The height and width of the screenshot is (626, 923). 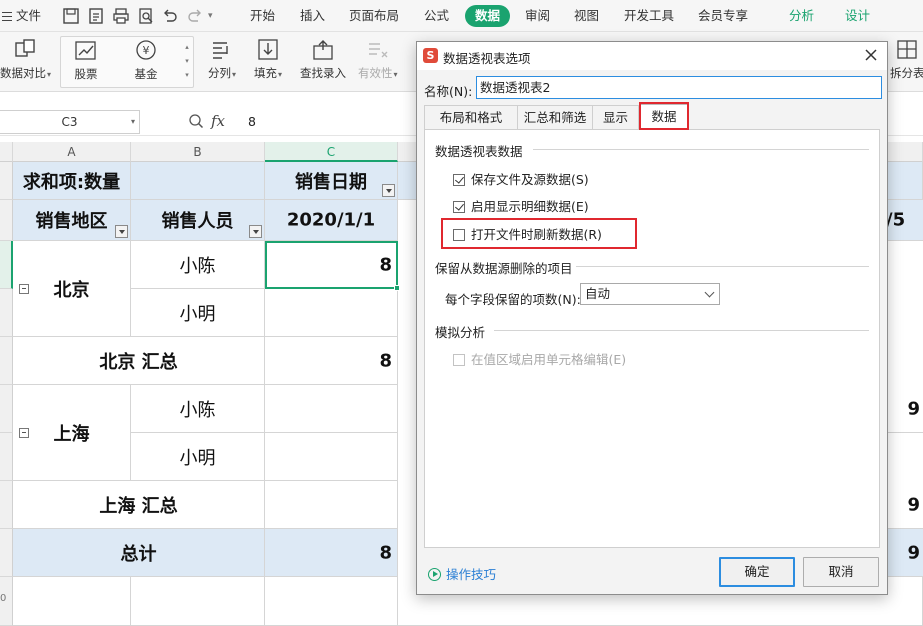 I want to click on subtotal-value-cell: 8, so click(x=331, y=361).